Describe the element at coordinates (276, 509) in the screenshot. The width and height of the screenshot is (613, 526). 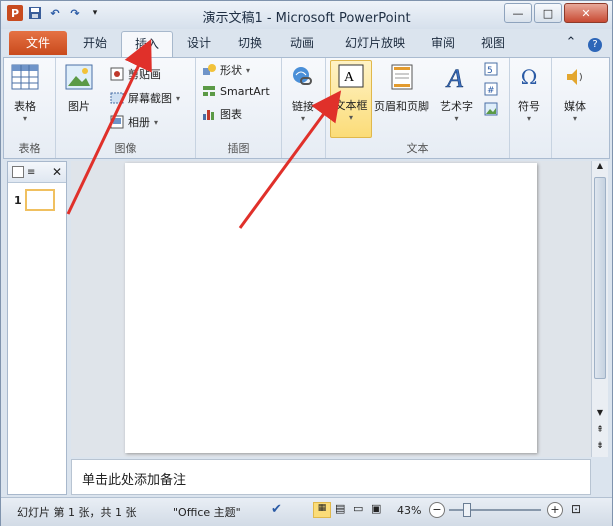
I see `spell-check-icon: ✔` at that location.